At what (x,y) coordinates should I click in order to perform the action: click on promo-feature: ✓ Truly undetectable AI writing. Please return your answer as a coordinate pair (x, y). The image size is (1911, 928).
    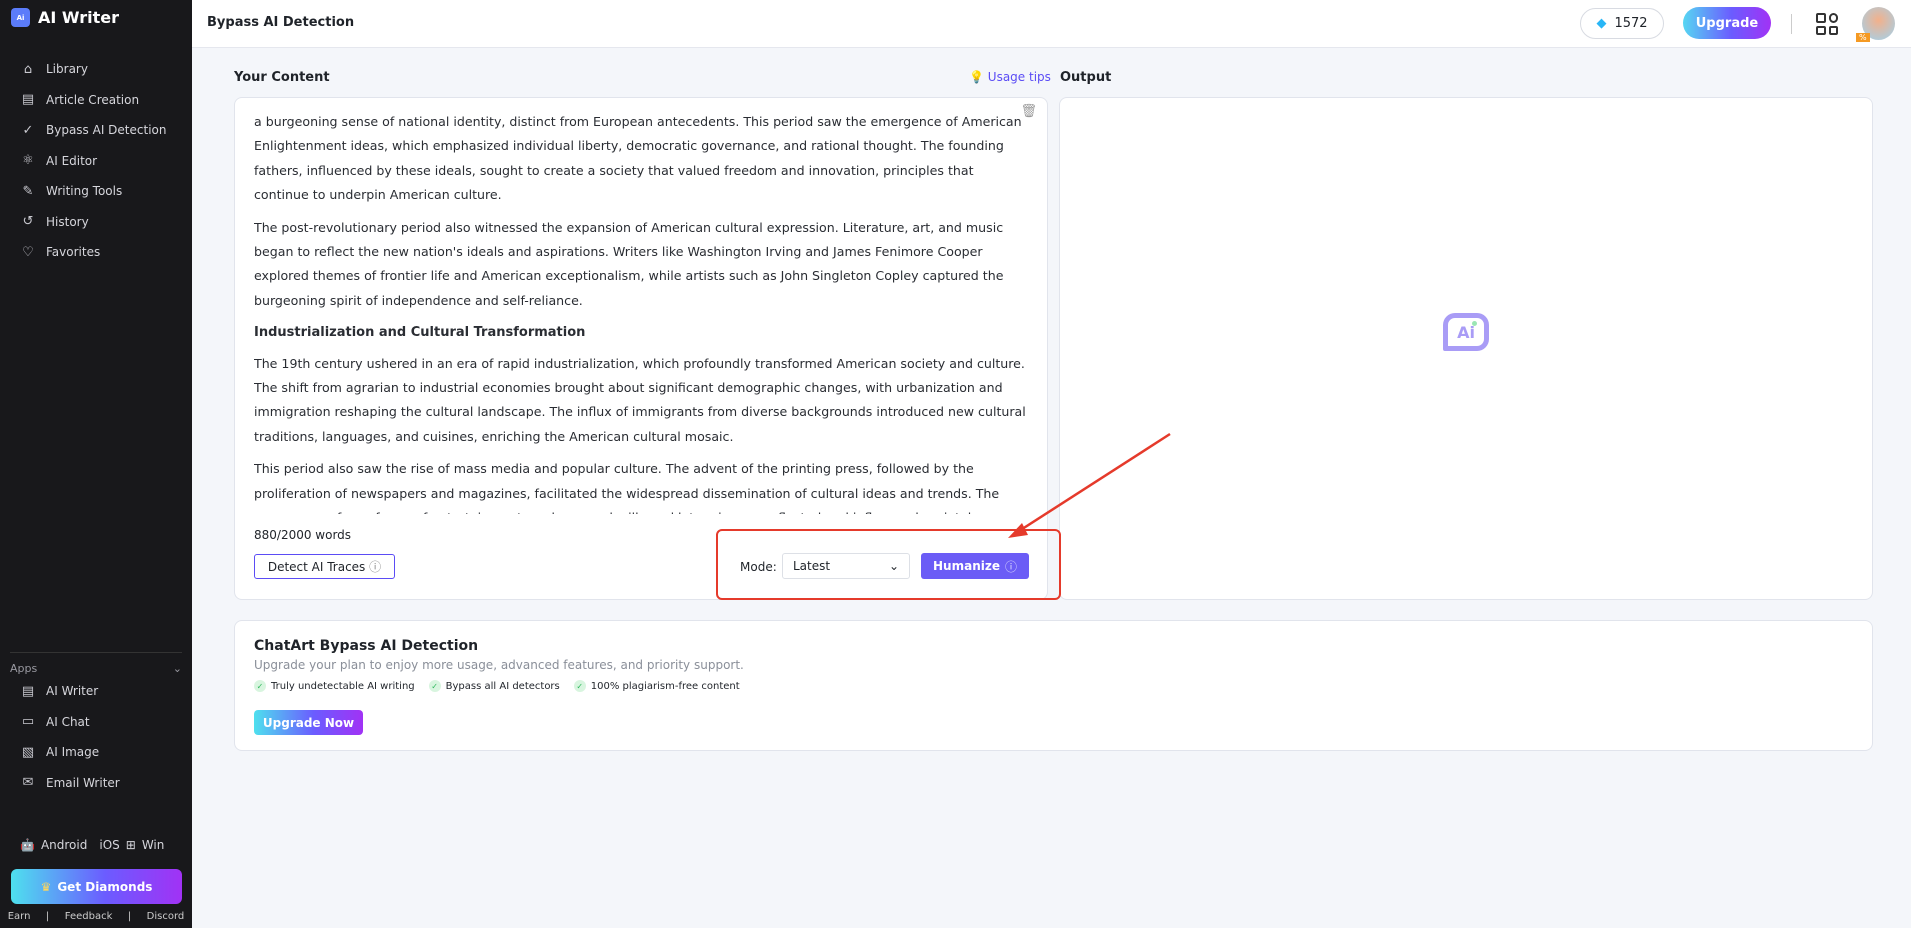
    Looking at the image, I should click on (334, 686).